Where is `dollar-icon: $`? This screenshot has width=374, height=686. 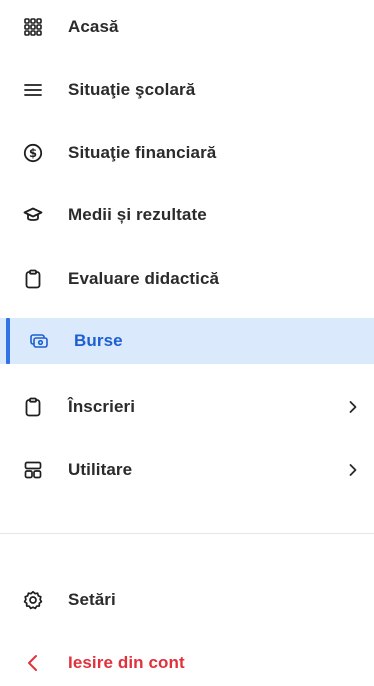
dollar-icon: $ is located at coordinates (33, 153).